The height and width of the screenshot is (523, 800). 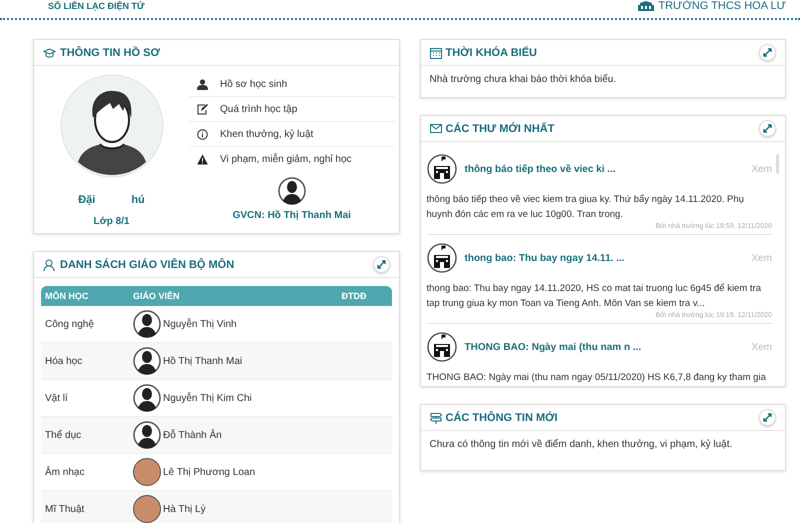 I want to click on subject-cell-text: Hóa học, so click(x=64, y=361).